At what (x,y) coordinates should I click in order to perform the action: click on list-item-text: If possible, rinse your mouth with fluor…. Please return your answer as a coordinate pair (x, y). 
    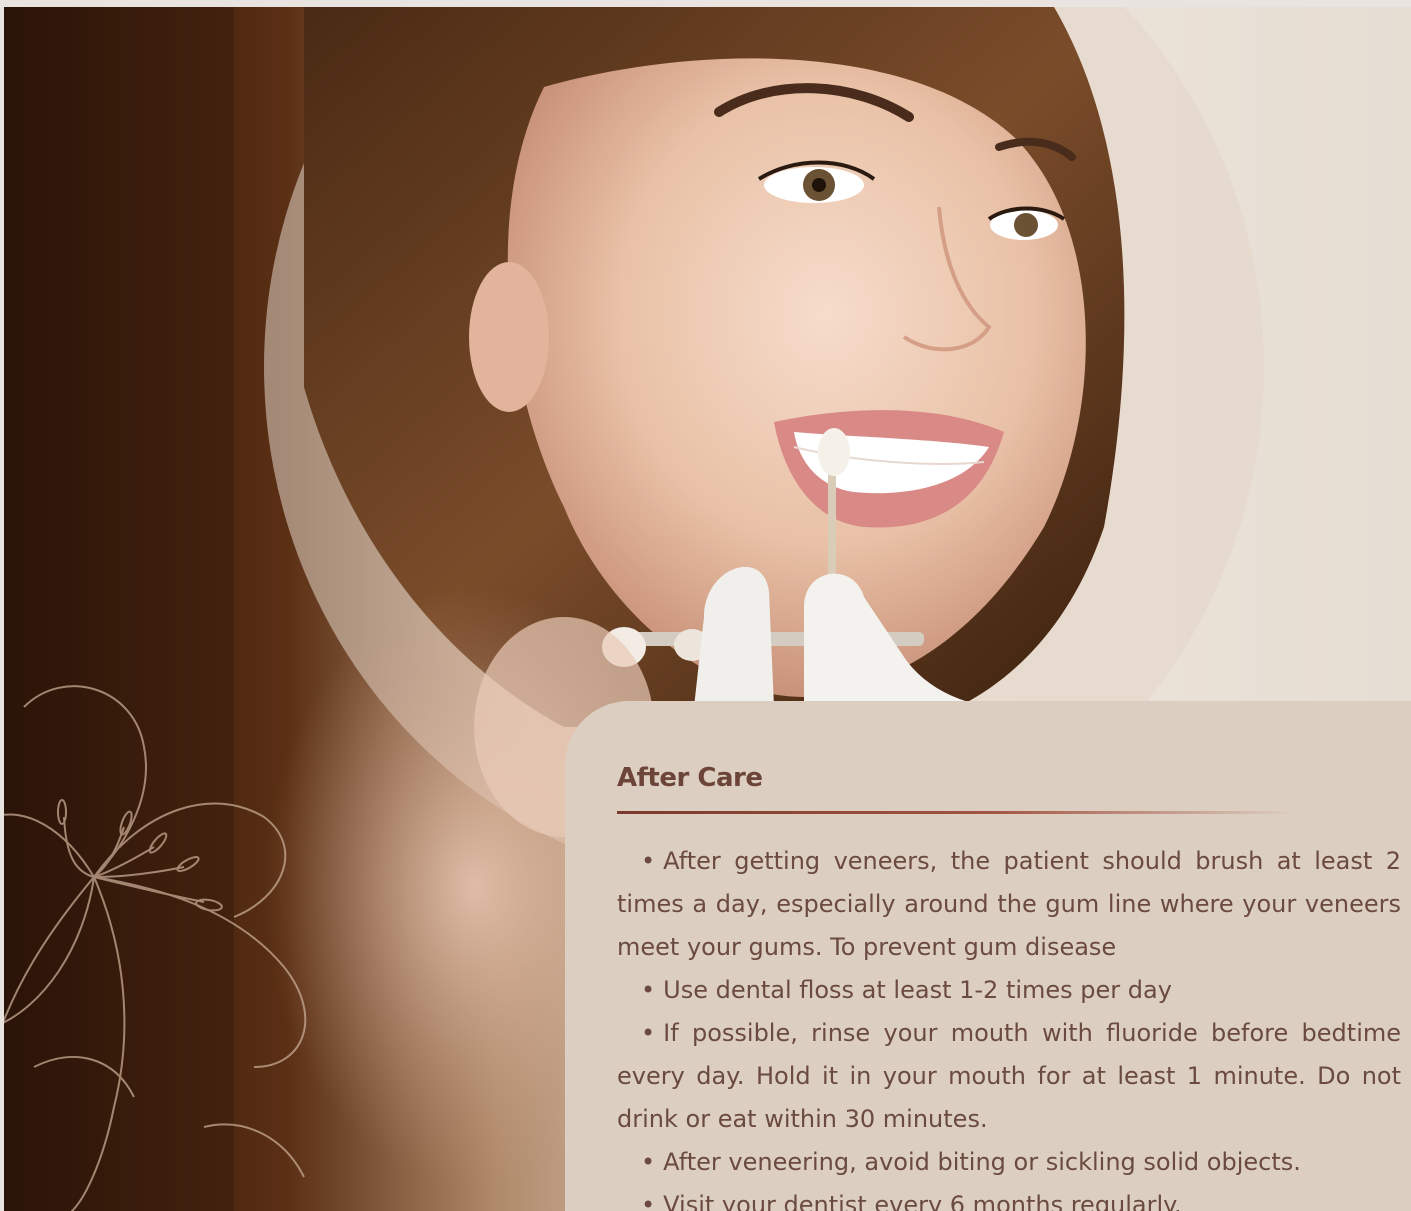
    Looking at the image, I should click on (1009, 1076).